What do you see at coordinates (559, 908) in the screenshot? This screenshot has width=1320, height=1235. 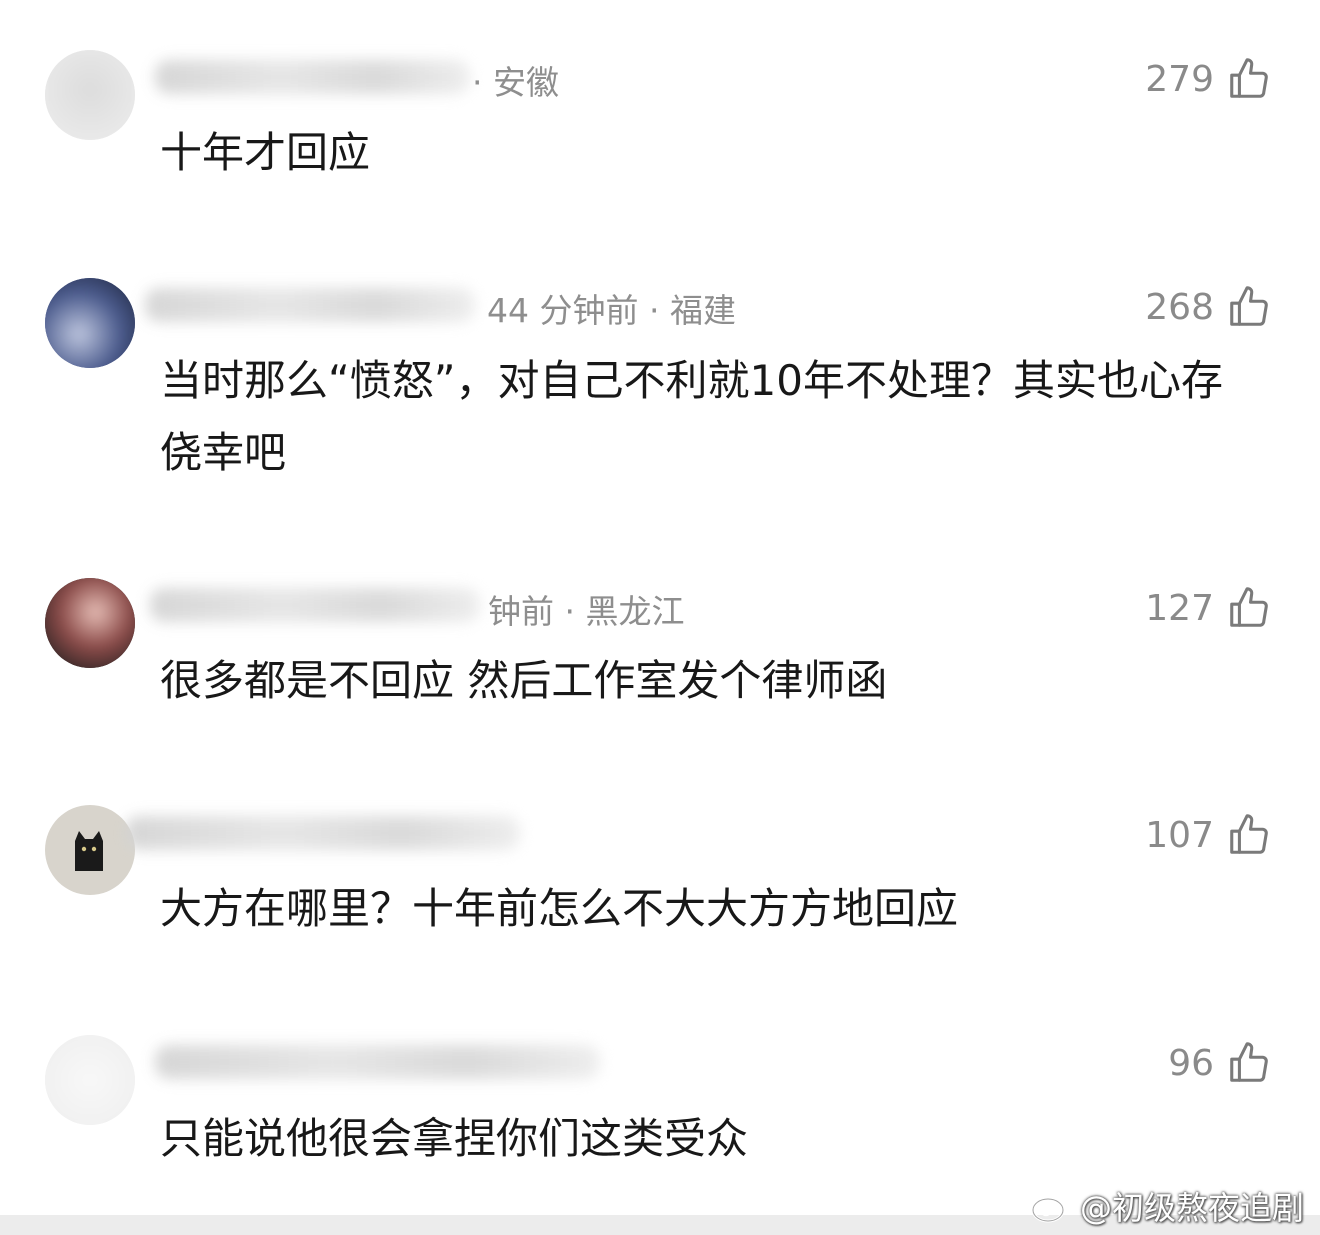 I see `comment-text: 大方在哪里？十年前怎么不大大方方地回应` at bounding box center [559, 908].